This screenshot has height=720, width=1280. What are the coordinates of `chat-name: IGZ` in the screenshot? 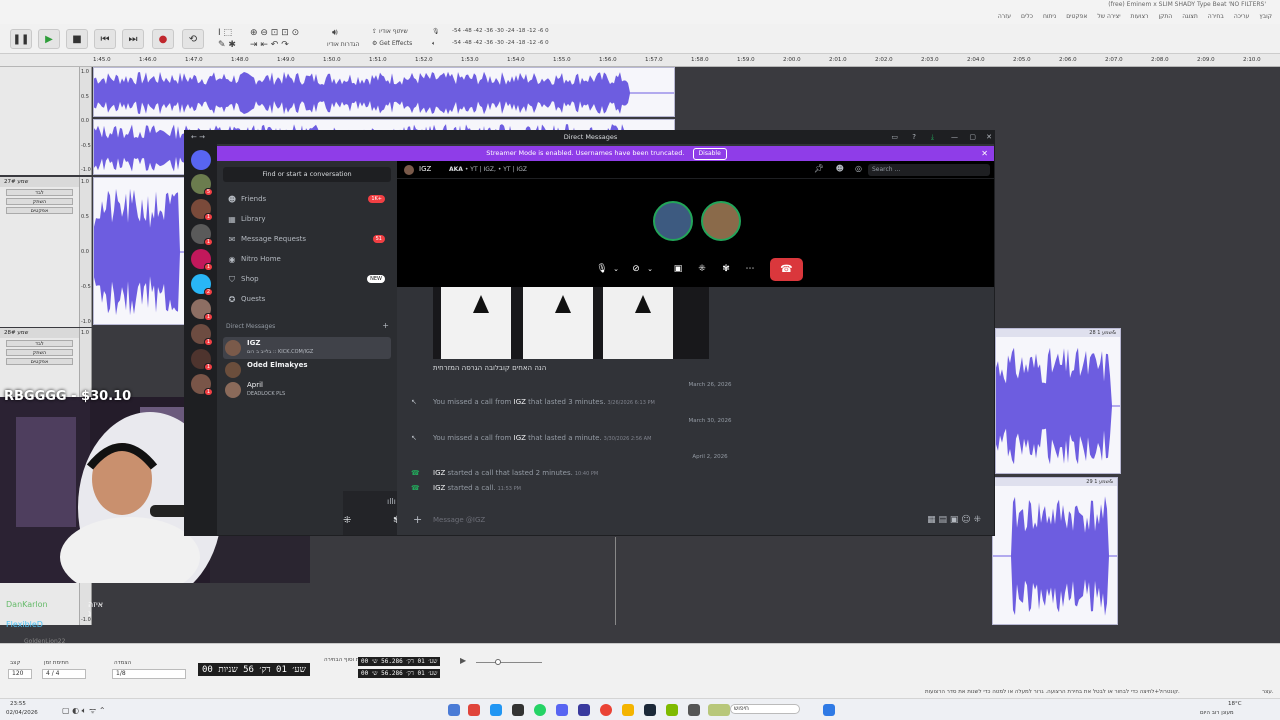 It's located at (425, 169).